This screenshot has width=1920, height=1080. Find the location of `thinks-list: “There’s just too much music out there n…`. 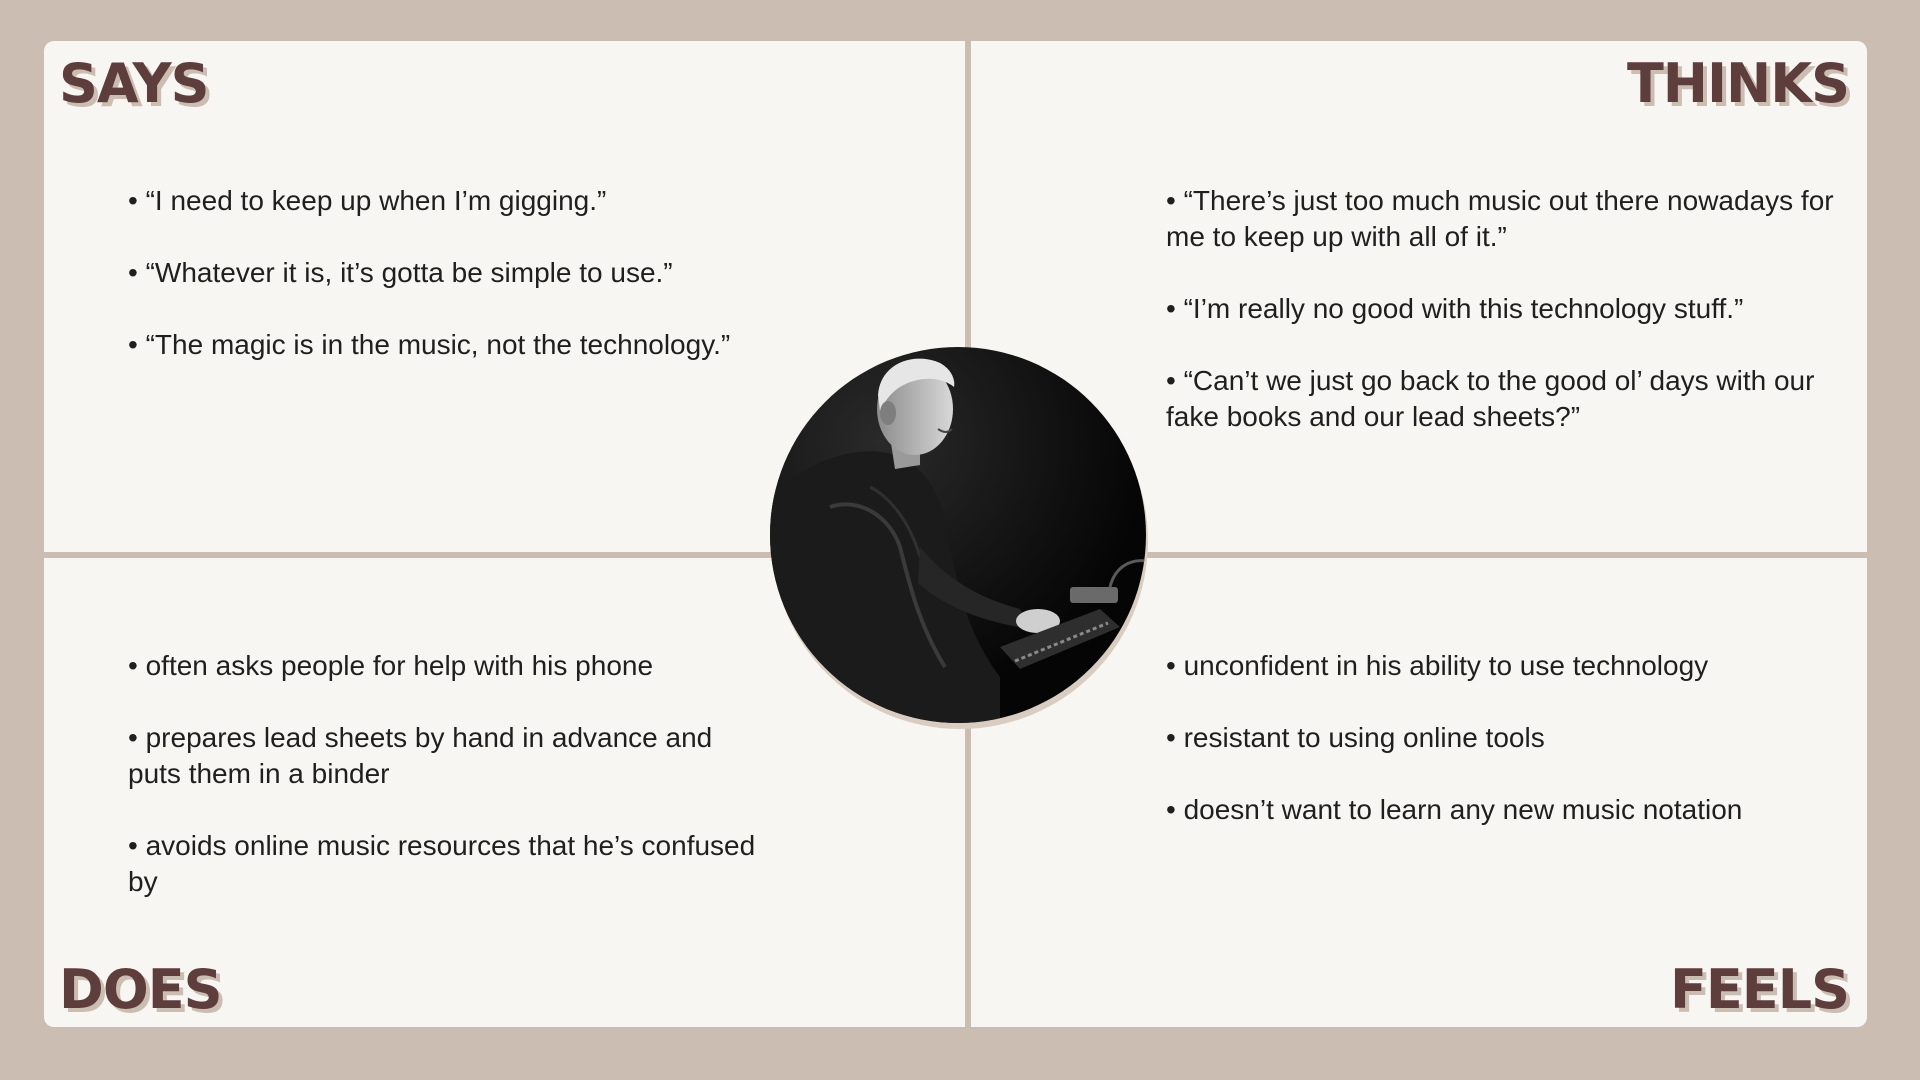

thinks-list: “There’s just too much music out there n… is located at coordinates (1506, 327).